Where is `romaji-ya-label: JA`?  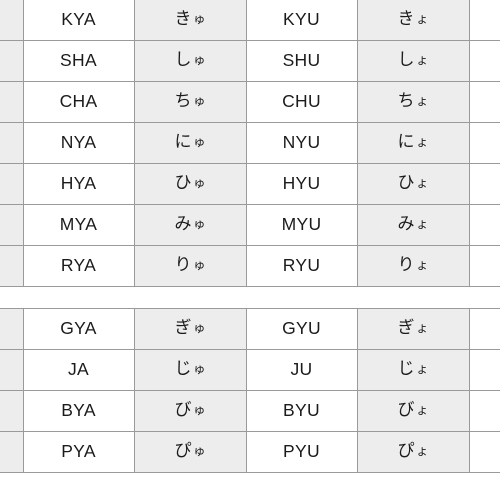 romaji-ya-label: JA is located at coordinates (78, 368).